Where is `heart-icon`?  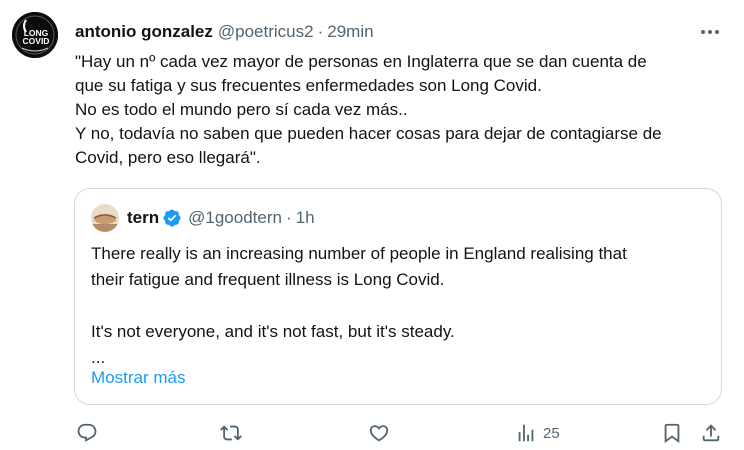 heart-icon is located at coordinates (379, 433).